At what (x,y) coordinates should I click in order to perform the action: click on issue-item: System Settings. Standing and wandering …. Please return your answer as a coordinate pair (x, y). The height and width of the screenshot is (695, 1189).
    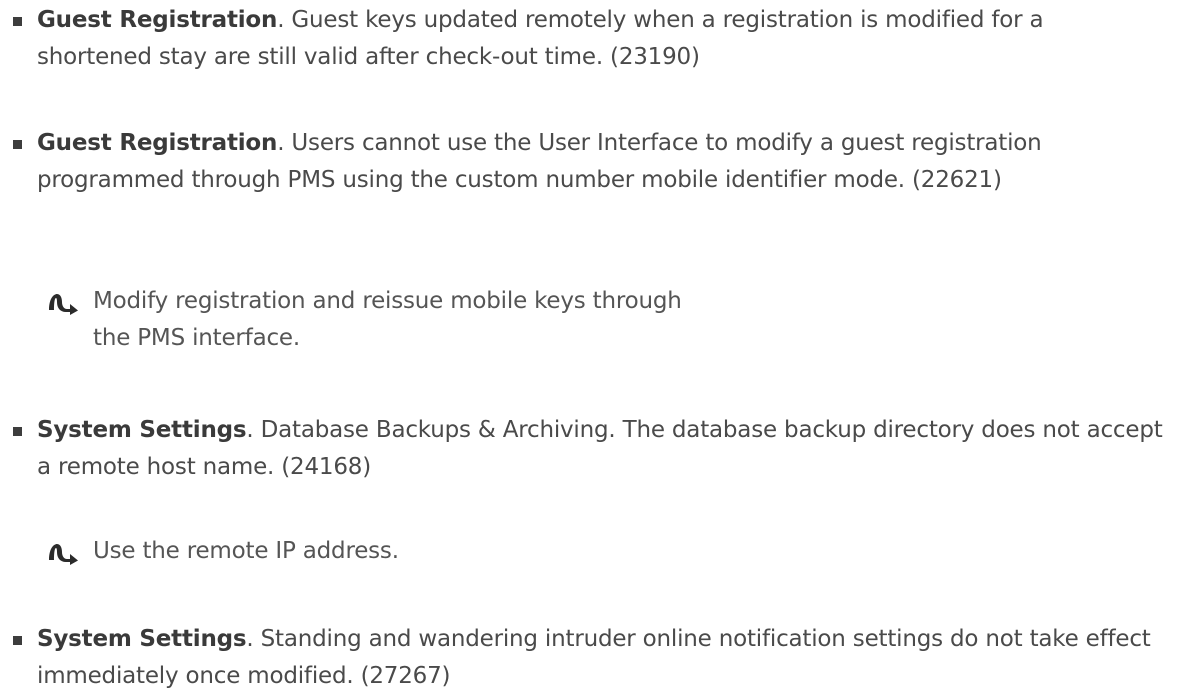
    Looking at the image, I should click on (589, 658).